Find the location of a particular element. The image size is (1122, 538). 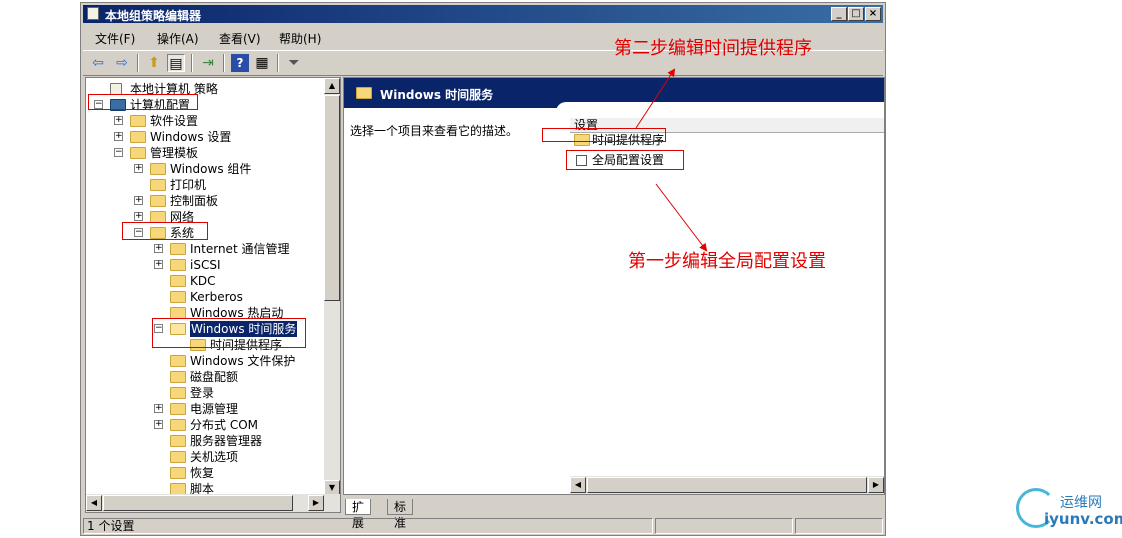

arrow-step2 is located at coordinates (655, 98).